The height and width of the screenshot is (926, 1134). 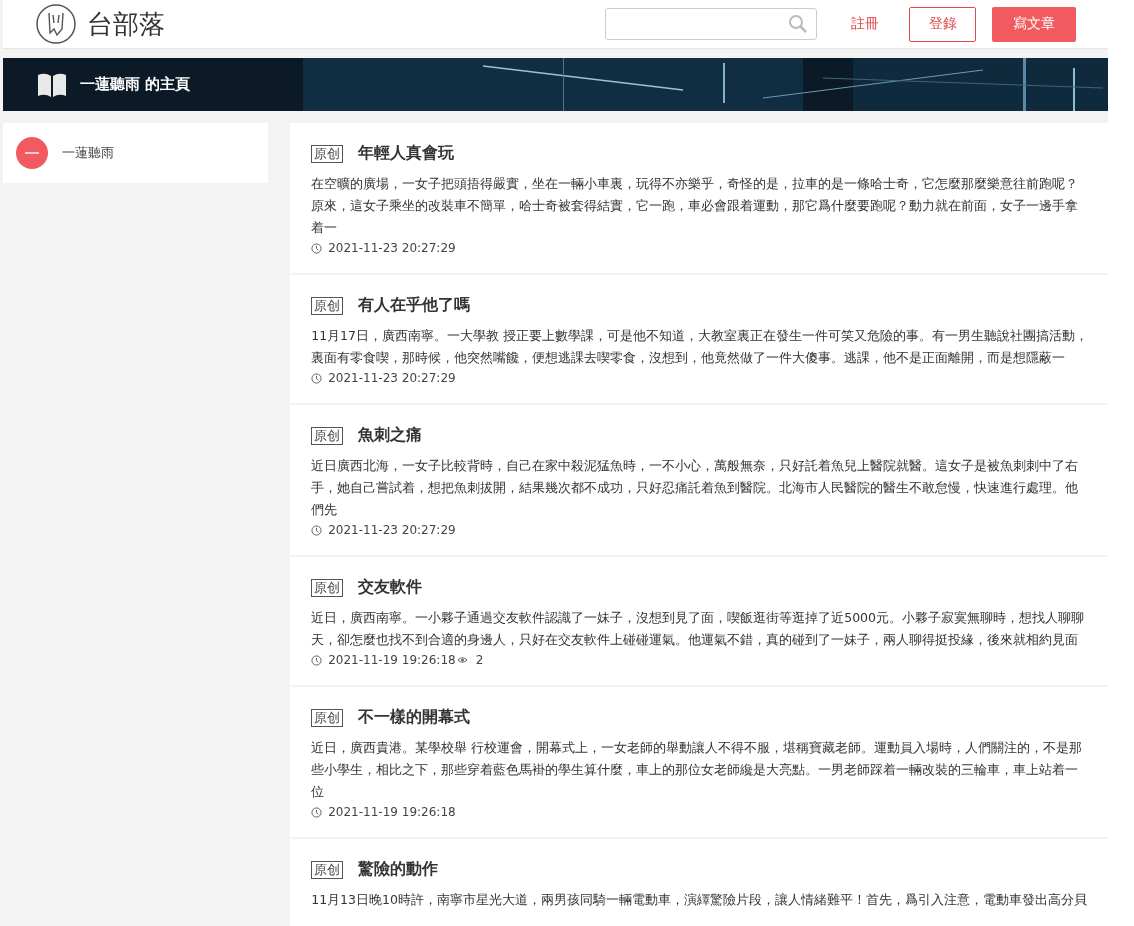 What do you see at coordinates (798, 24) in the screenshot?
I see `search-icon` at bounding box center [798, 24].